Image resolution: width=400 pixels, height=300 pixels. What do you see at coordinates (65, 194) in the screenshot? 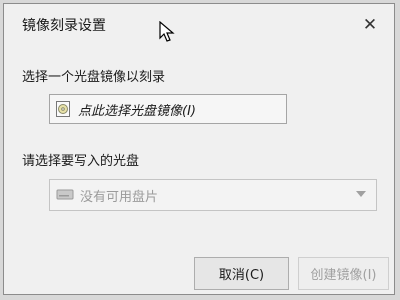
I see `disc-drive-icon` at bounding box center [65, 194].